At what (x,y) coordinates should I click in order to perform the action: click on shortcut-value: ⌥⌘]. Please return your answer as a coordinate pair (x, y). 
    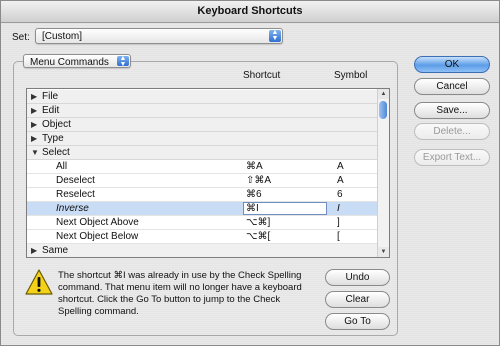
    Looking at the image, I should click on (258, 222).